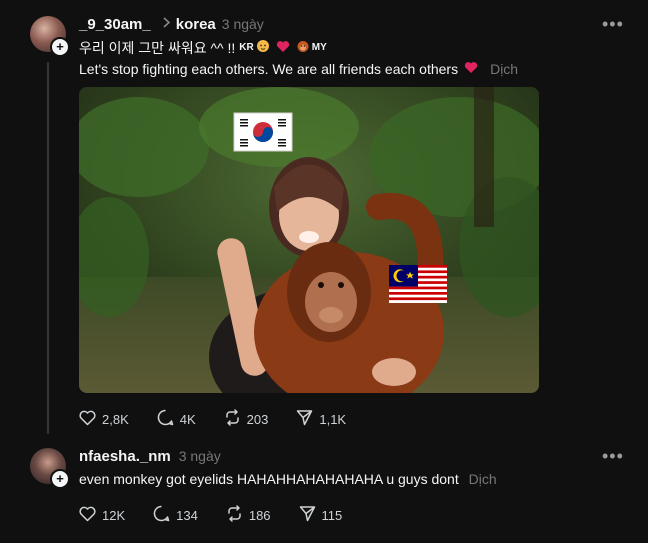 The image size is (648, 543). What do you see at coordinates (171, 24) in the screenshot?
I see `post-header: _9_30am_ korea 3 ngày` at bounding box center [171, 24].